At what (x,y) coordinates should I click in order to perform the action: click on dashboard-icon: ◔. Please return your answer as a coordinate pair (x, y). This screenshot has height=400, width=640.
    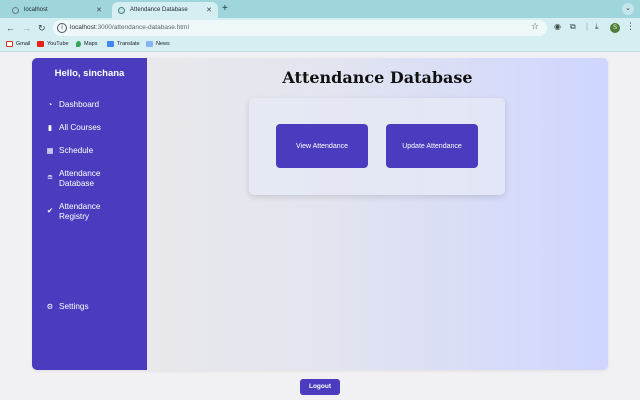
    Looking at the image, I should click on (50, 104).